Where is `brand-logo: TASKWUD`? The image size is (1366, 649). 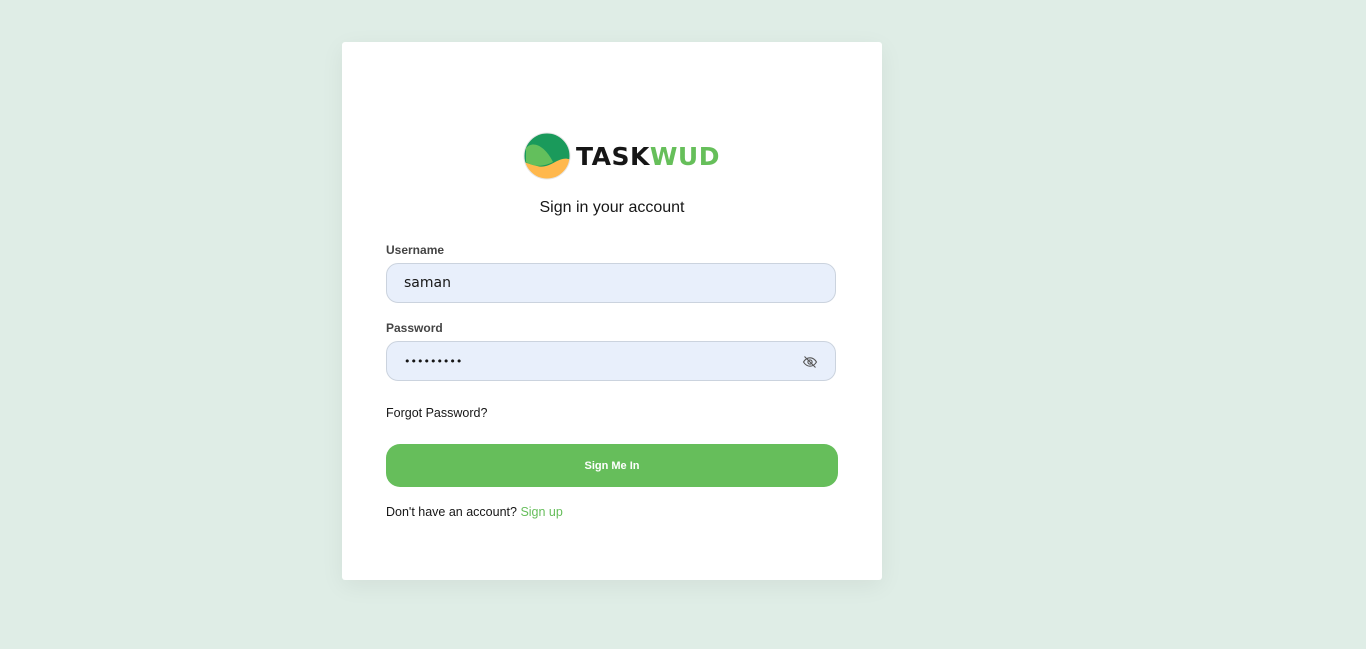 brand-logo: TASKWUD is located at coordinates (621, 156).